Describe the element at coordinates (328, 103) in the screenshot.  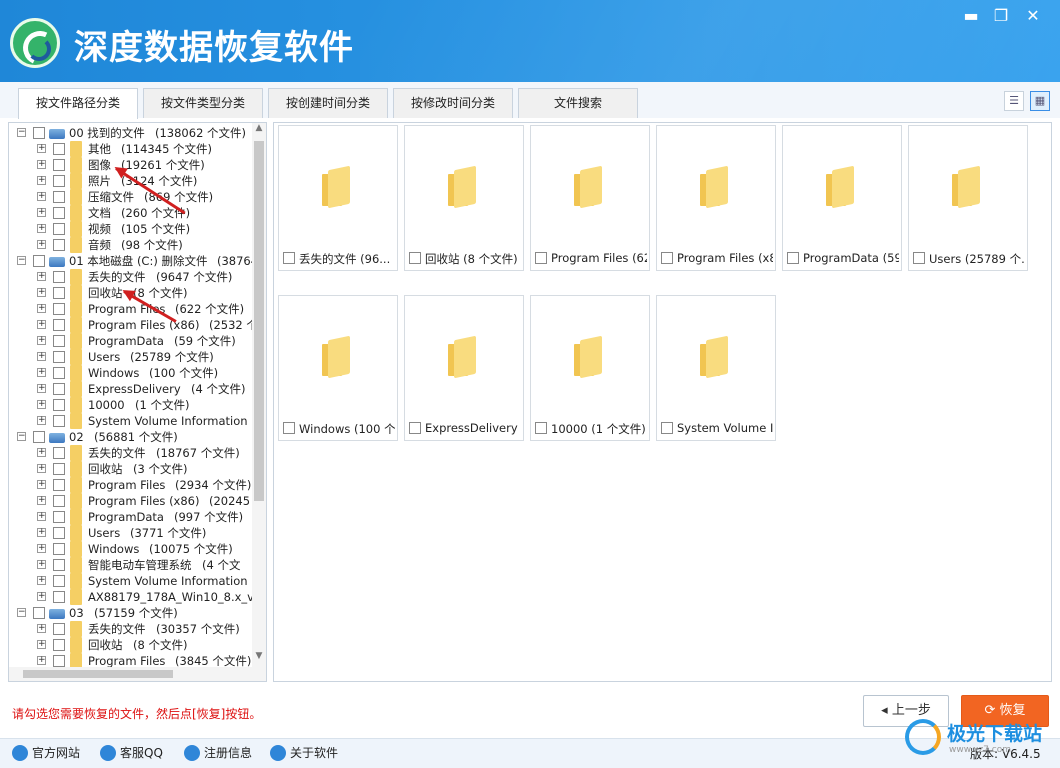
I see `tab-by-created: 按创建时间分类` at that location.